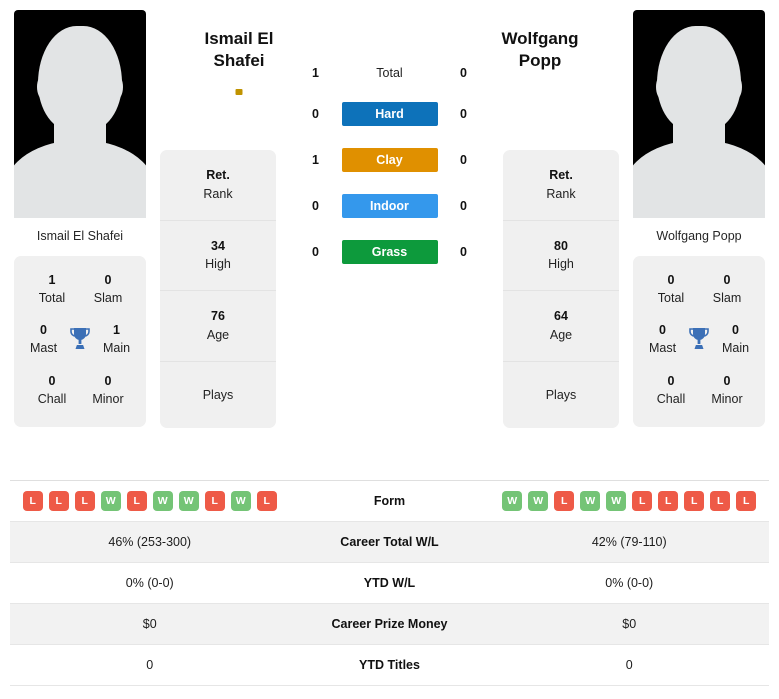 The image size is (779, 699). What do you see at coordinates (149, 583) in the screenshot?
I see `left-ytd-wl: 0% (0-0)` at bounding box center [149, 583].